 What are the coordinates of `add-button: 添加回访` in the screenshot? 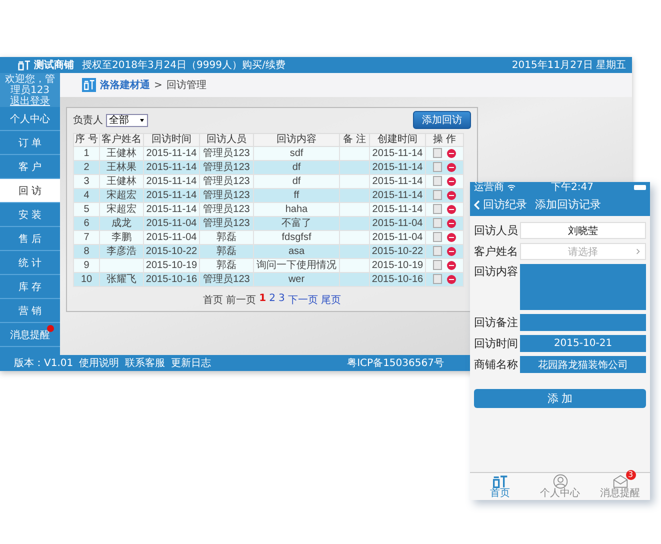 It's located at (442, 120).